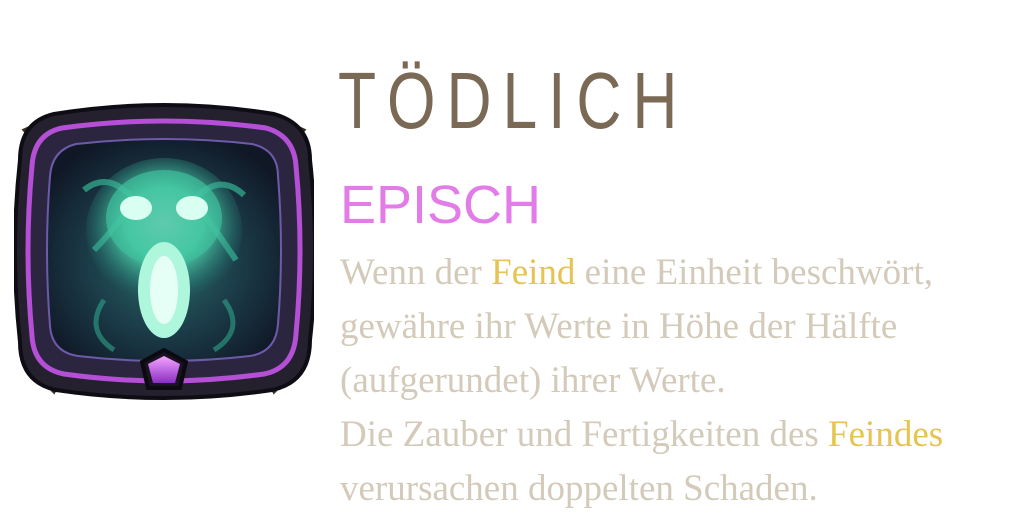 The height and width of the screenshot is (516, 1024). Describe the element at coordinates (579, 488) in the screenshot. I see `description-line-5: verursachen doppelten Schaden.` at that location.